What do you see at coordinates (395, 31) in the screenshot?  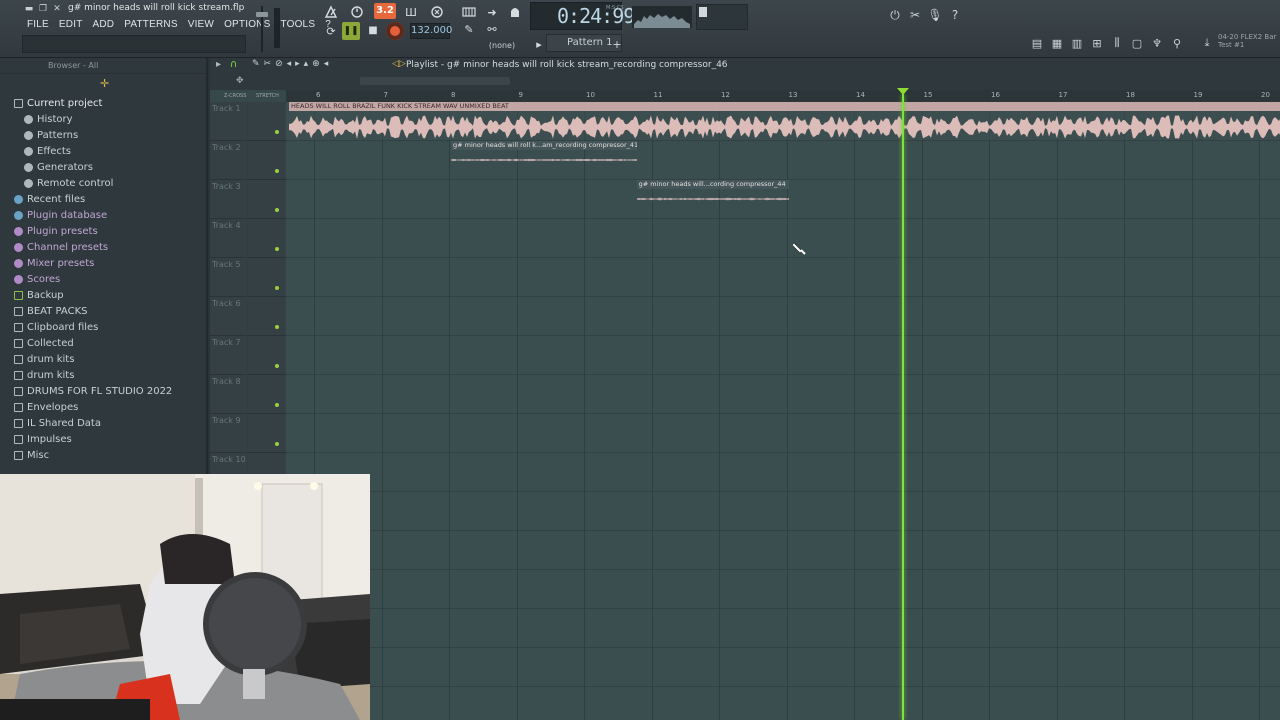 I see `record-button` at bounding box center [395, 31].